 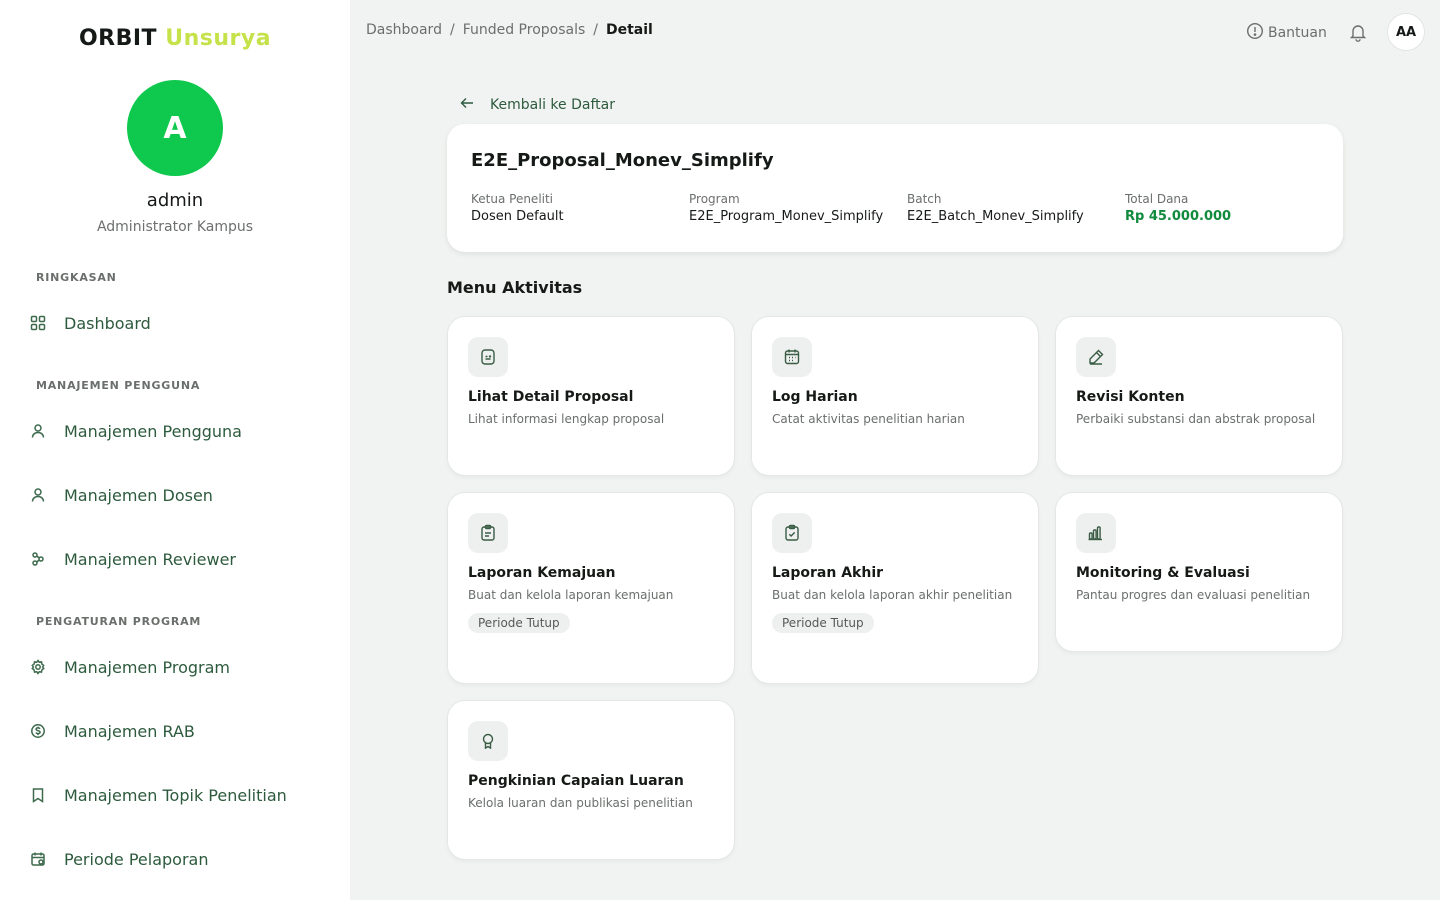 I want to click on sidebar-item-label: Manajemen Topik Penelitian, so click(x=175, y=795).